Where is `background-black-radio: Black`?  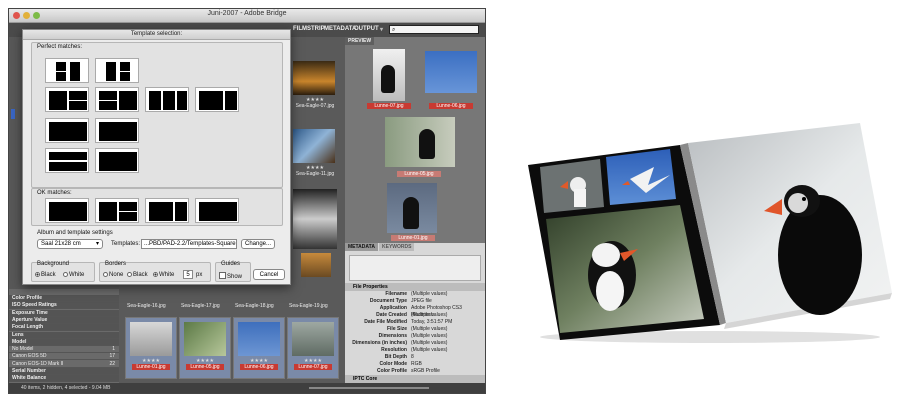
background-black-radio: Black is located at coordinates (45, 275).